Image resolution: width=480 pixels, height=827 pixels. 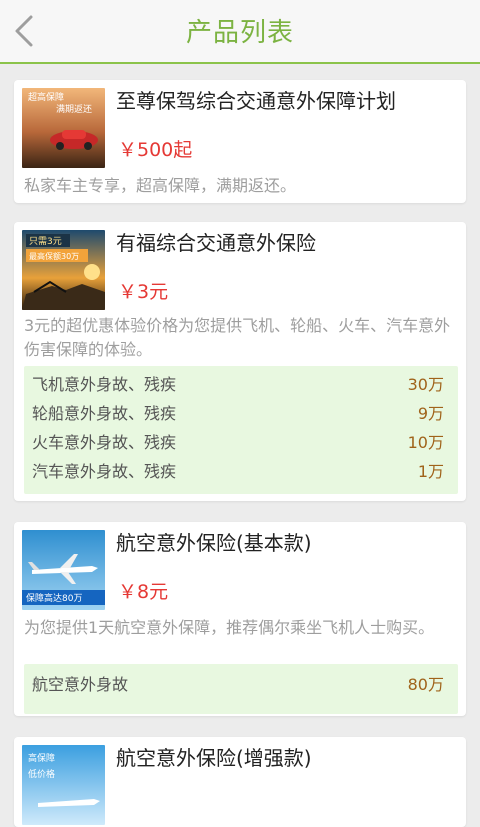 What do you see at coordinates (63, 570) in the screenshot?
I see `product-thumbnail: 保障高达80万` at bounding box center [63, 570].